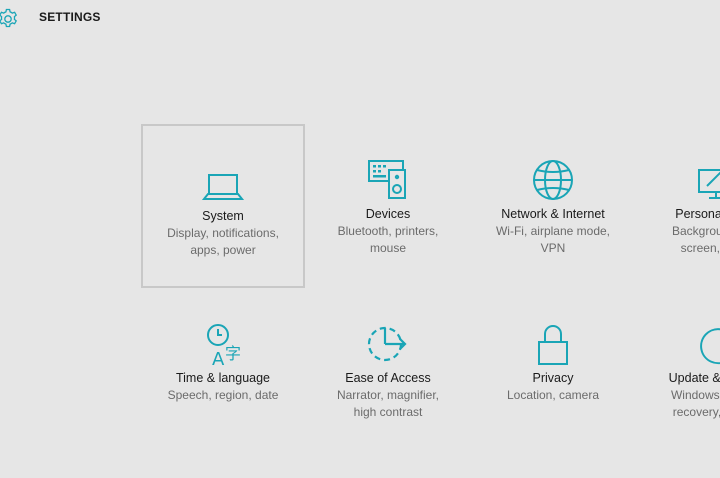 The width and height of the screenshot is (720, 478). Describe the element at coordinates (388, 206) in the screenshot. I see `tile-devices: Devices Bluetooth, printers, mouse` at that location.